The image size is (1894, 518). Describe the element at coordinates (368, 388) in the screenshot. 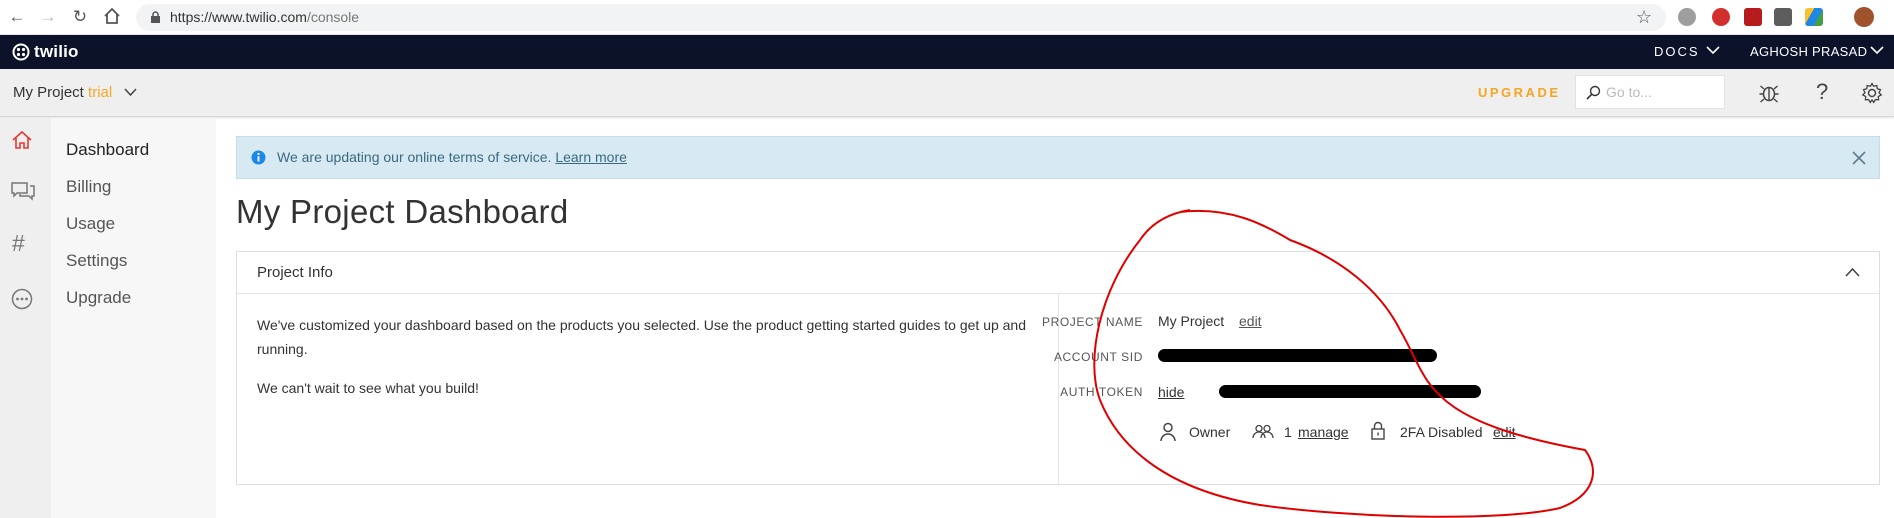

I see `closing-paragraph: We can't wait to see what you build!` at that location.